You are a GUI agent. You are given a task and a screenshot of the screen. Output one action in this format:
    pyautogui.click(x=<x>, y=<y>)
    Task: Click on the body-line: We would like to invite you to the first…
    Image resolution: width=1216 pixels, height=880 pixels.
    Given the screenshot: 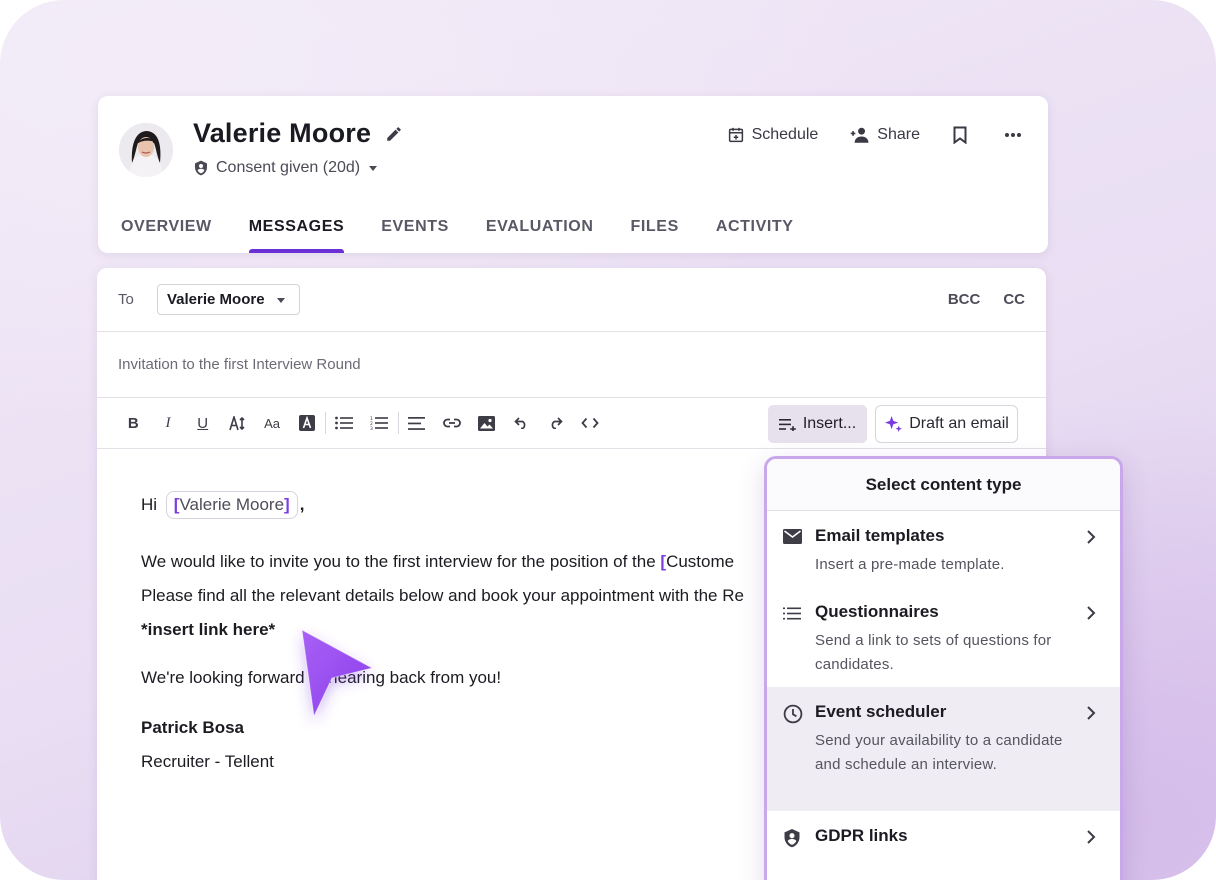 What is the action you would take?
    pyautogui.click(x=438, y=561)
    